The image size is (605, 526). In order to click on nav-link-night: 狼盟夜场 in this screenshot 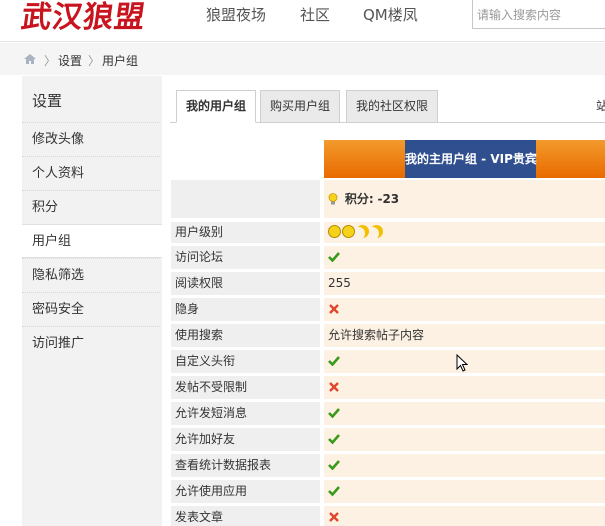, I will do `click(236, 14)`.